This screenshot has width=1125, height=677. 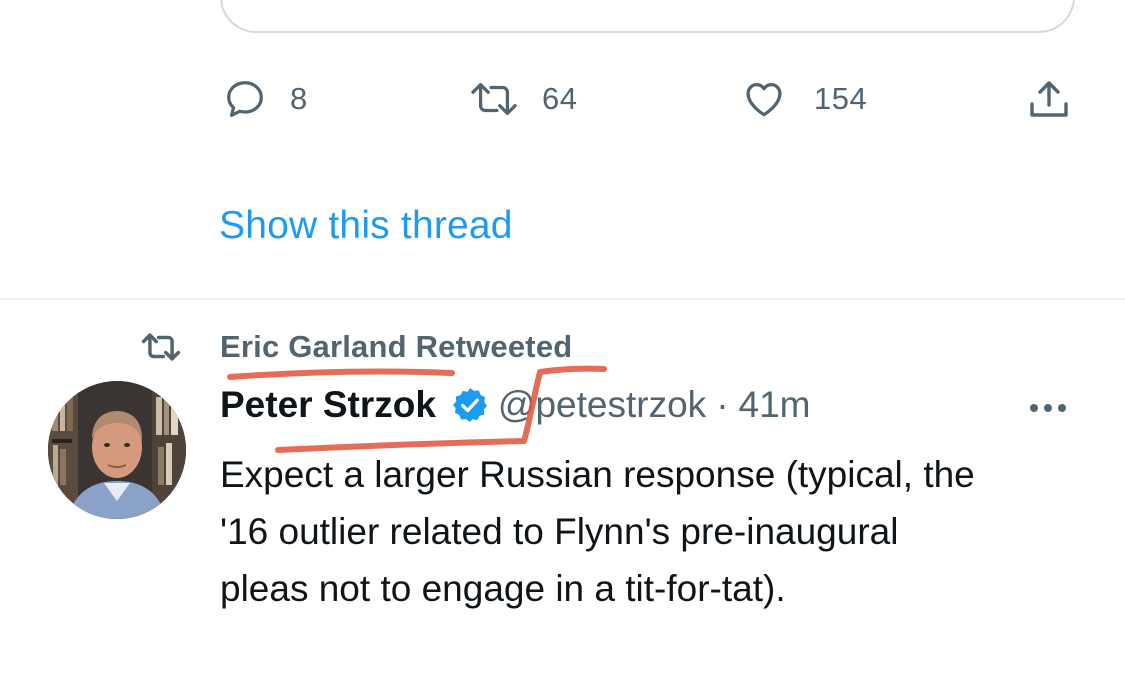 I want to click on verified-badge-icon, so click(x=469, y=405).